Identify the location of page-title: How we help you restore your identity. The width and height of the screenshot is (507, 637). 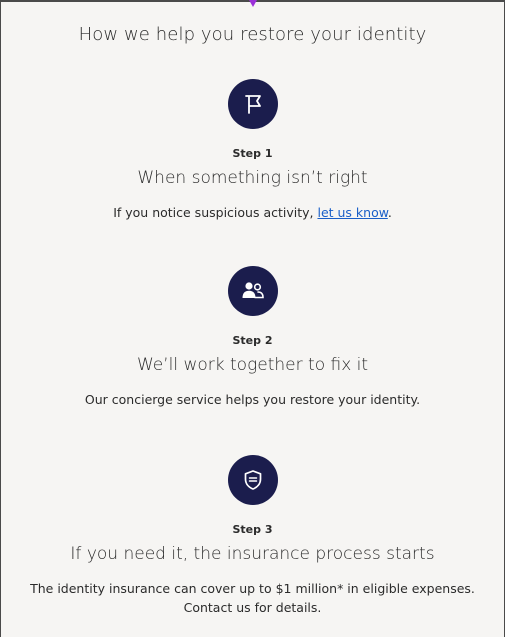
(252, 34).